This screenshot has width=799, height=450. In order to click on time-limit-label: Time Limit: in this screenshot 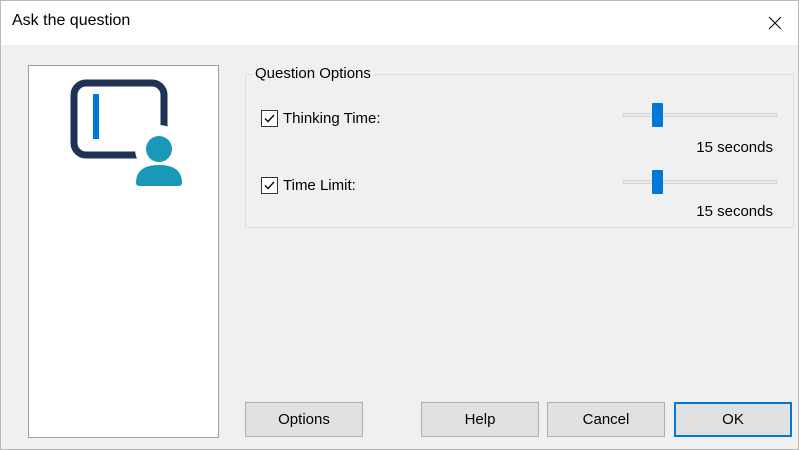, I will do `click(319, 185)`.